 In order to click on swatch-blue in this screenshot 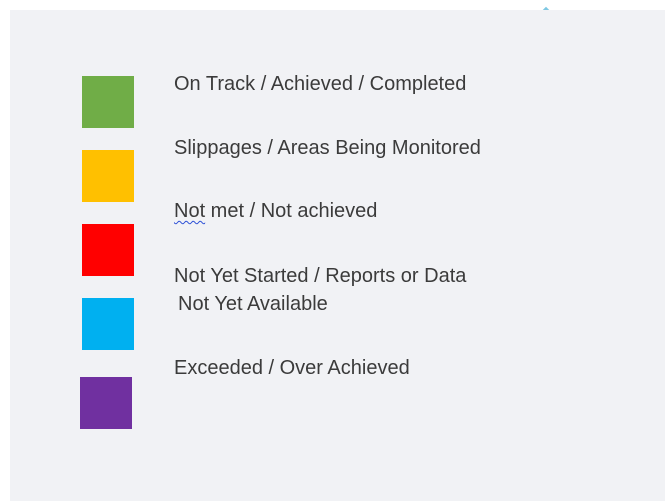, I will do `click(108, 324)`.